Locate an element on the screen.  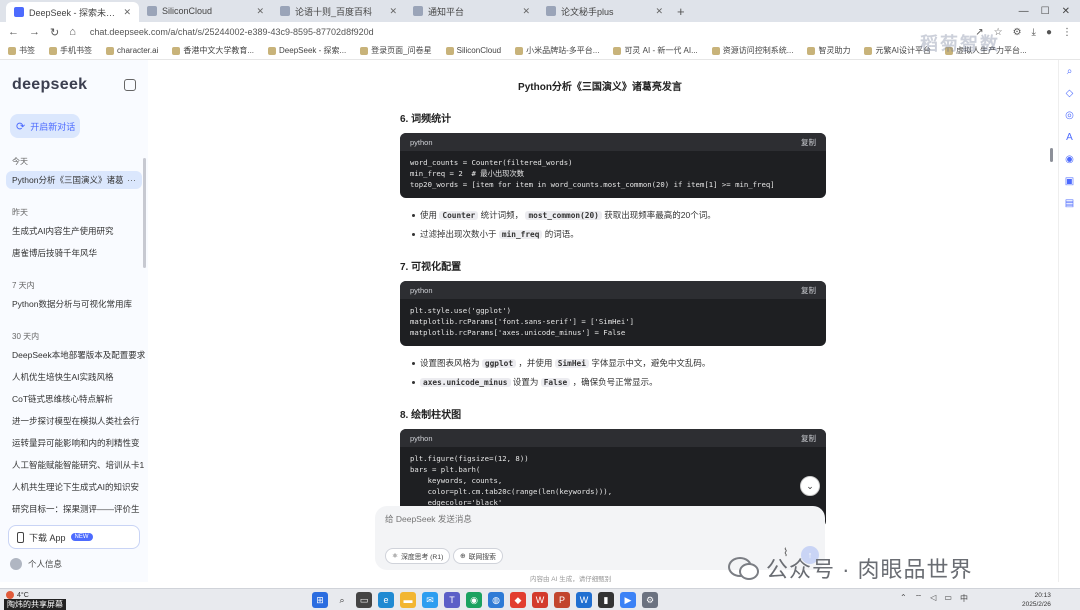
pdf-icon: P is located at coordinates (562, 600).